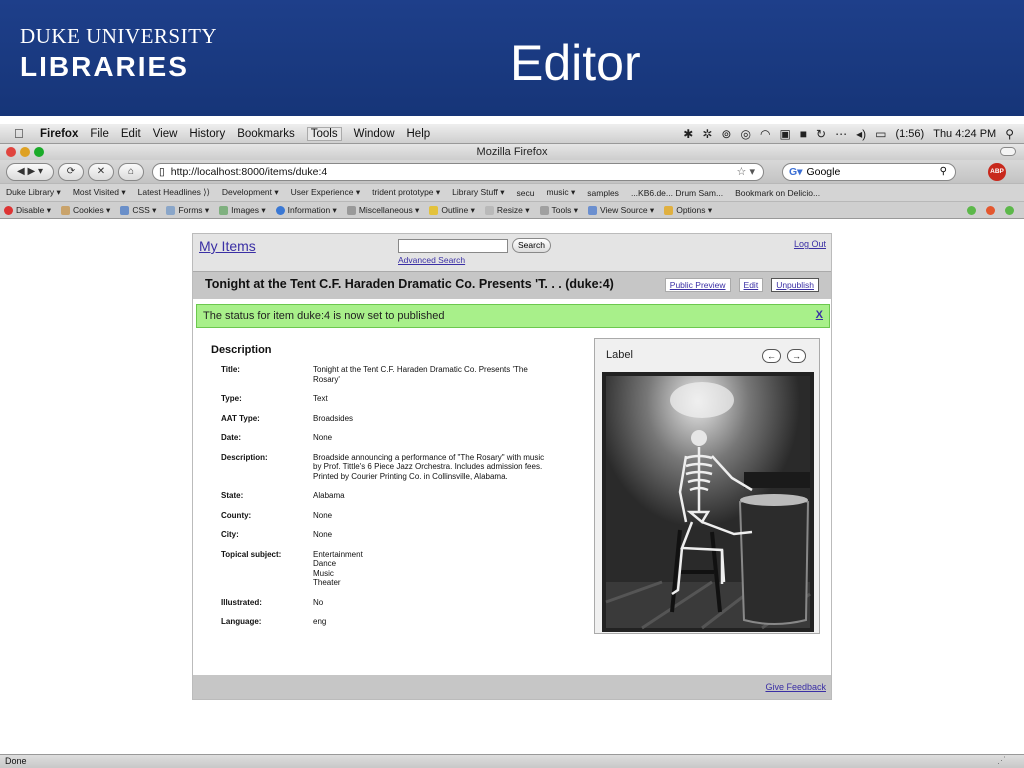  Describe the element at coordinates (250, 192) in the screenshot. I see `bookmark-item: Development ▾` at that location.